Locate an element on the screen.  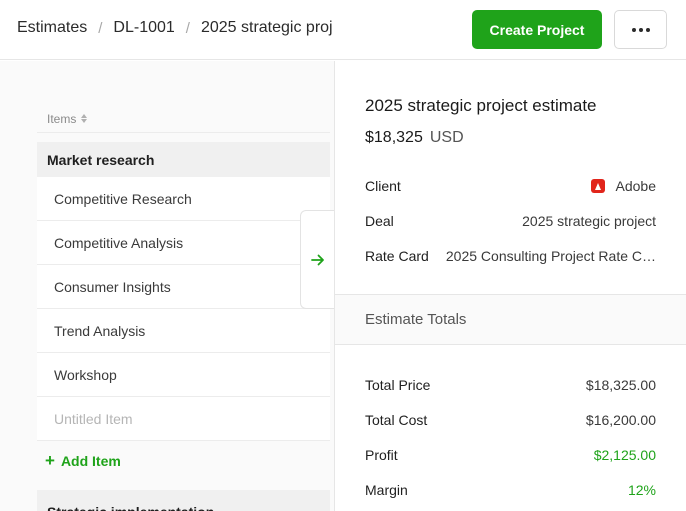
divider is located at coordinates (510, 344).